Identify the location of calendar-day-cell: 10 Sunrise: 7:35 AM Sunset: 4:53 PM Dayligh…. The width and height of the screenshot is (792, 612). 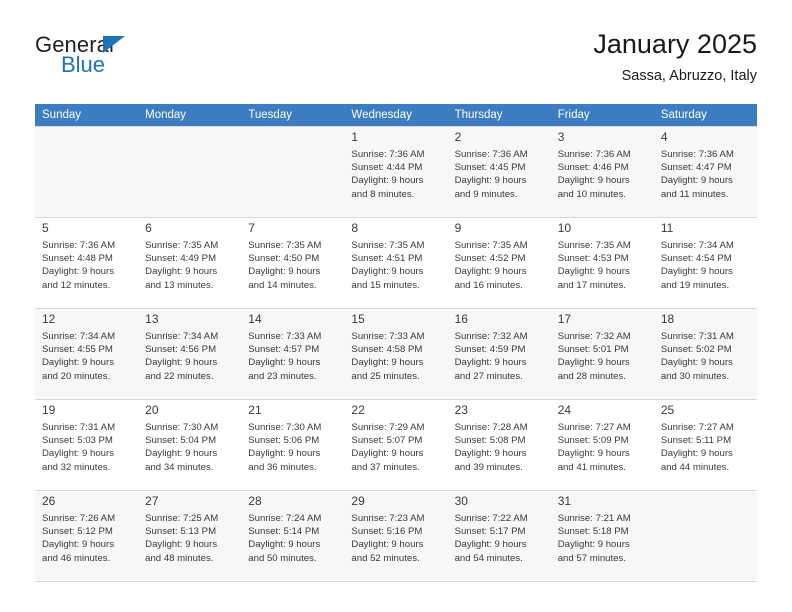
(602, 263).